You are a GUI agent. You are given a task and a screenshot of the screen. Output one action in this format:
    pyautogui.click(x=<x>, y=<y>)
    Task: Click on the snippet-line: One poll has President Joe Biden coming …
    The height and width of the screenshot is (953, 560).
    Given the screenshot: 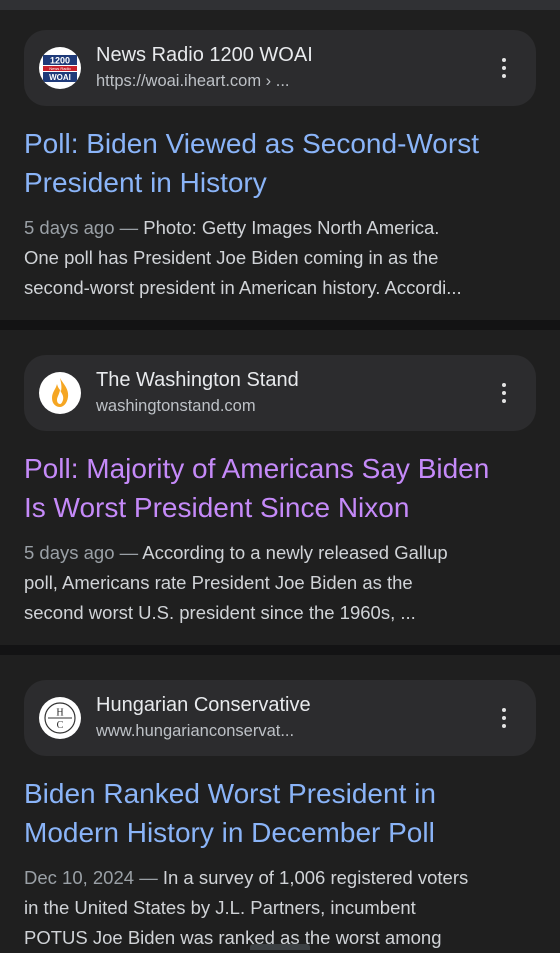 What is the action you would take?
    pyautogui.click(x=231, y=257)
    